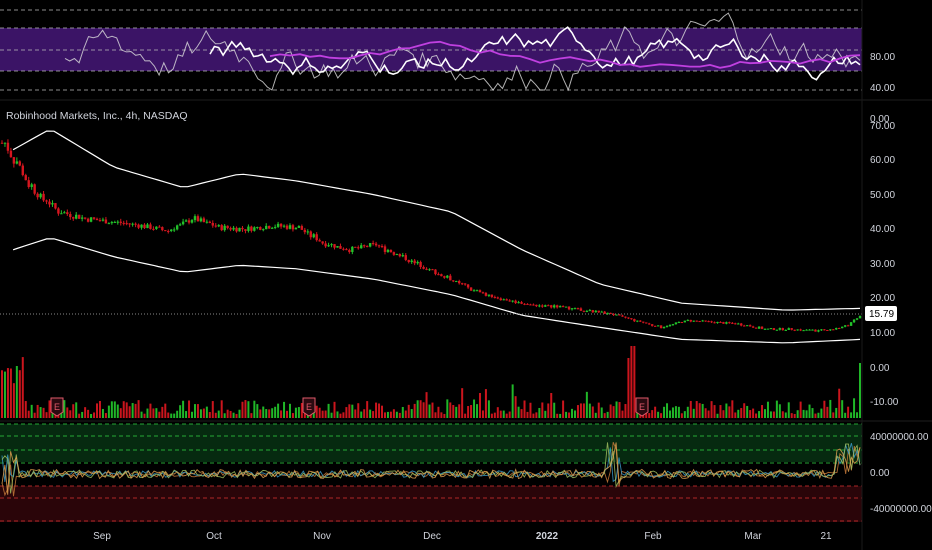 The width and height of the screenshot is (932, 550). Describe the element at coordinates (880, 368) in the screenshot. I see `price-tick-label: 0.00` at that location.